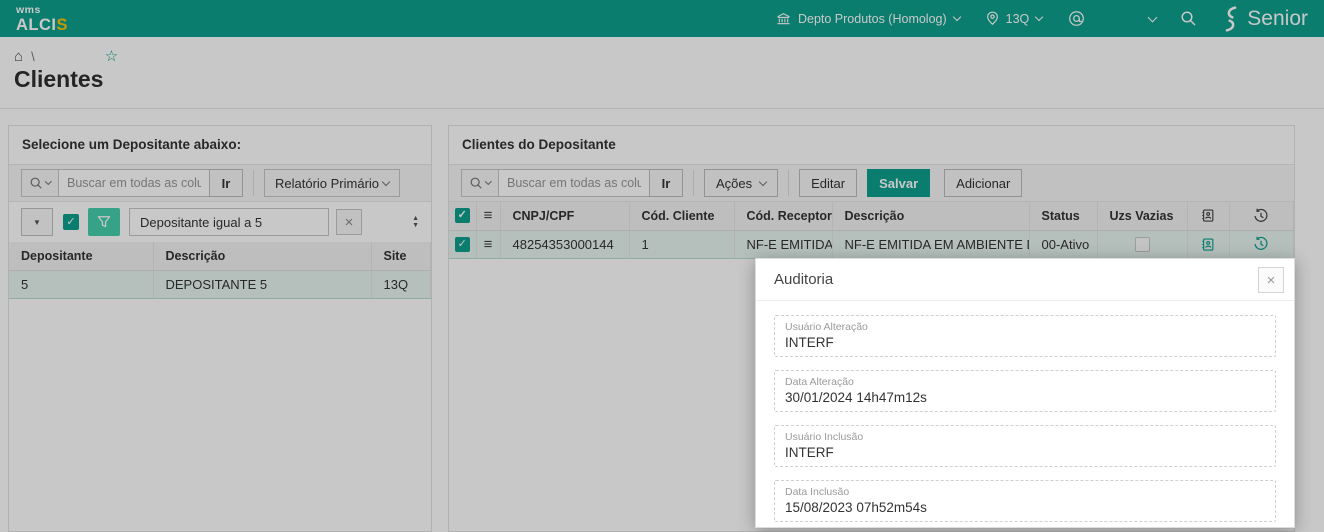 Image resolution: width=1324 pixels, height=532 pixels. Describe the element at coordinates (819, 382) in the screenshot. I see `field-label: Data Alteração` at that location.